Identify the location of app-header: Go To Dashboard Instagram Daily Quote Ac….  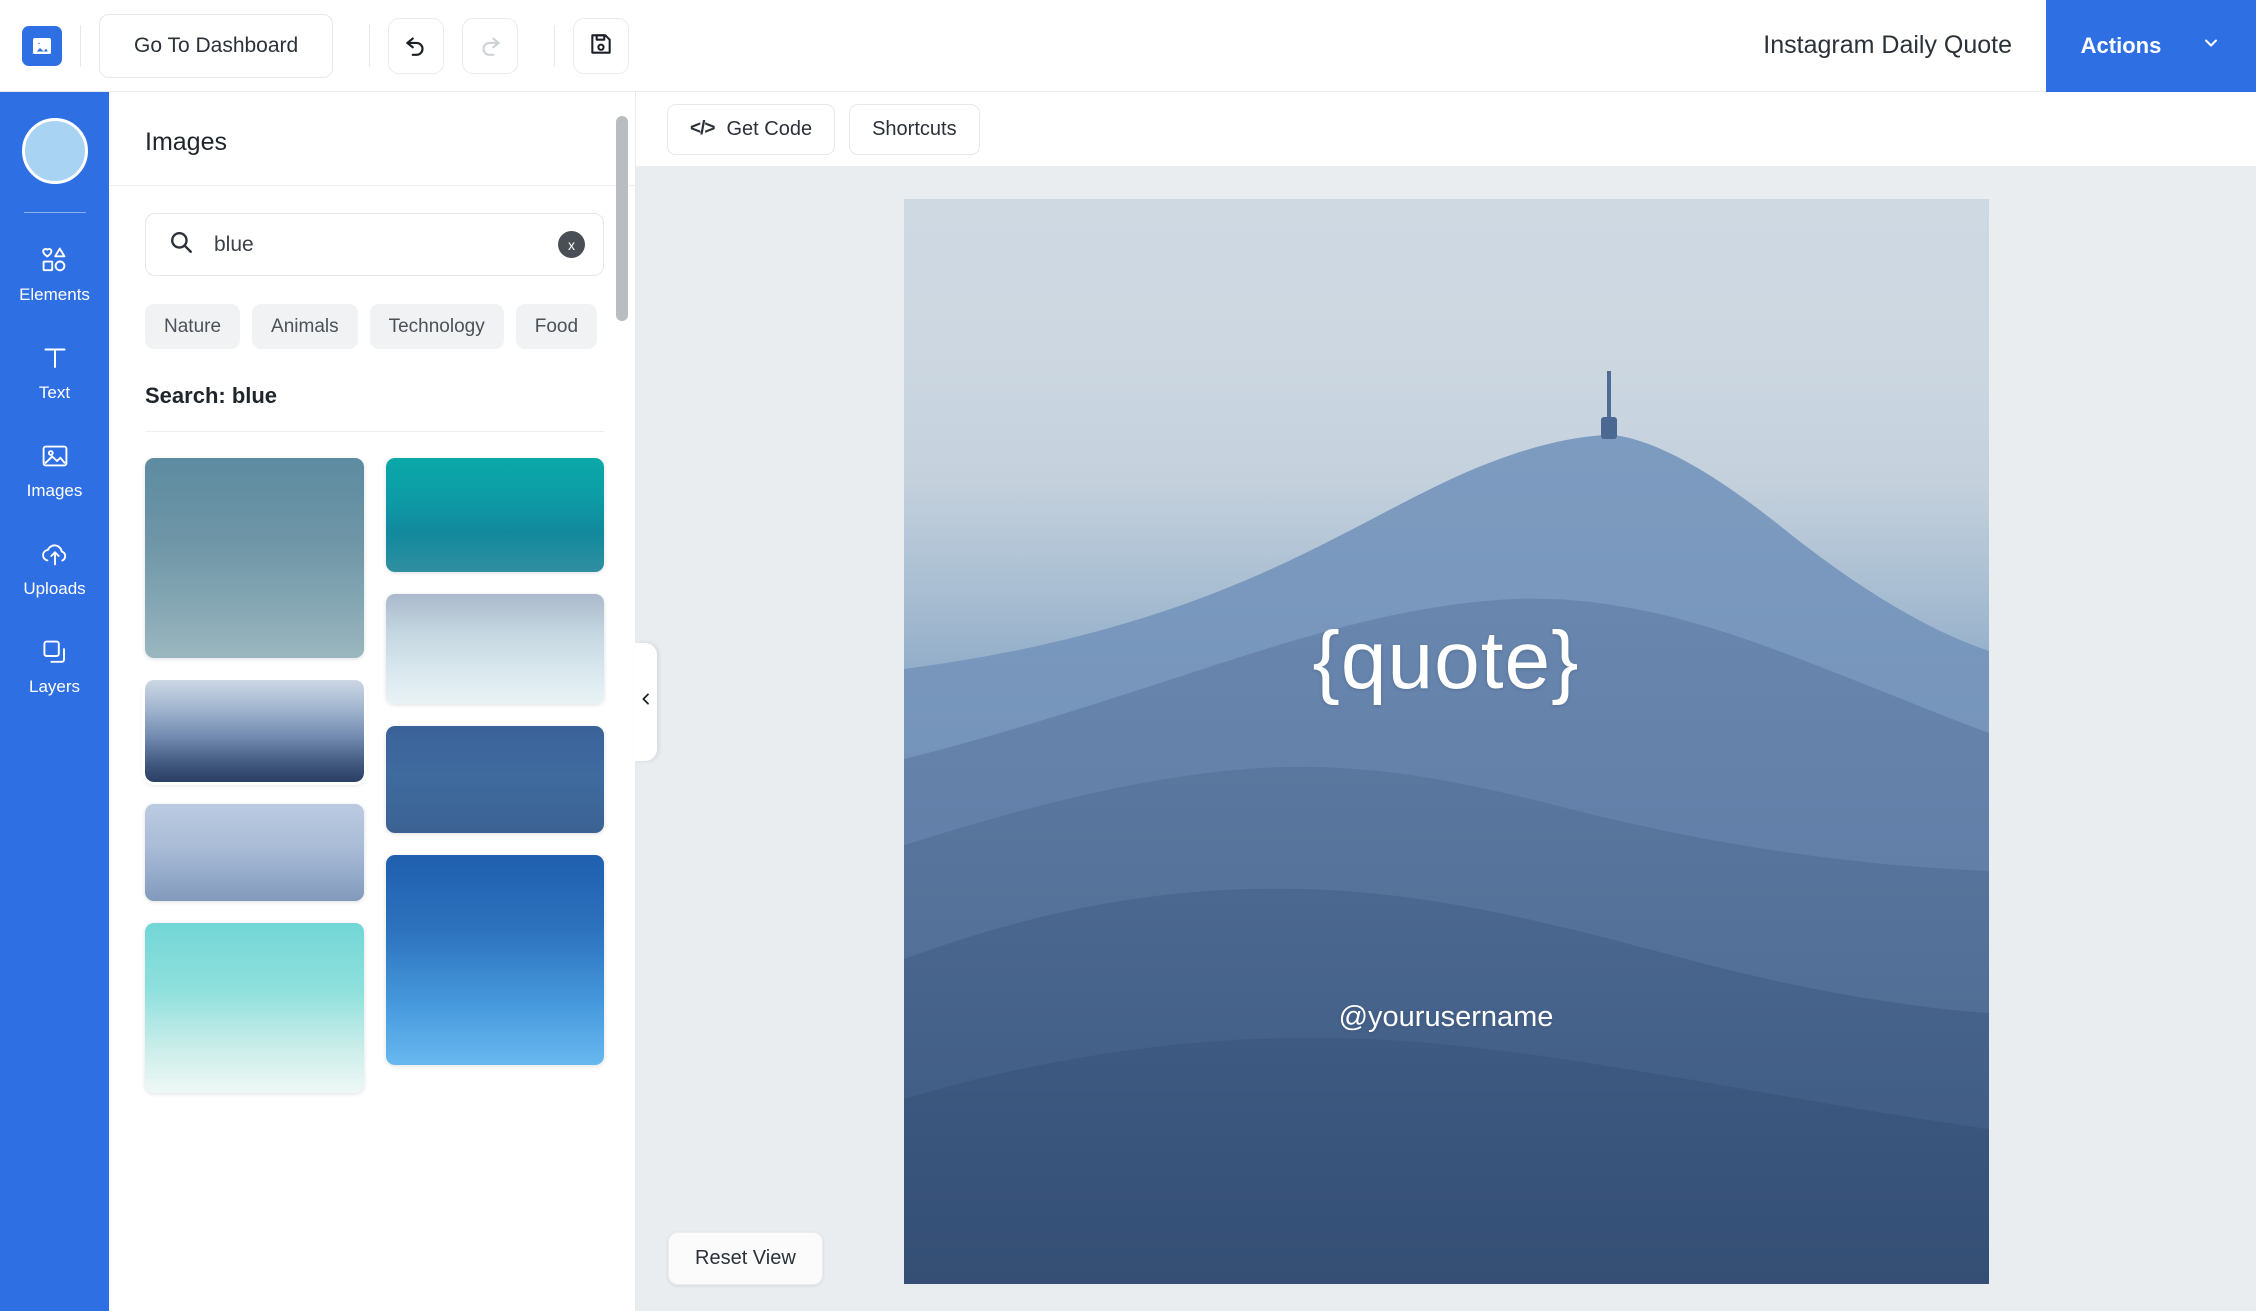
(1128, 46).